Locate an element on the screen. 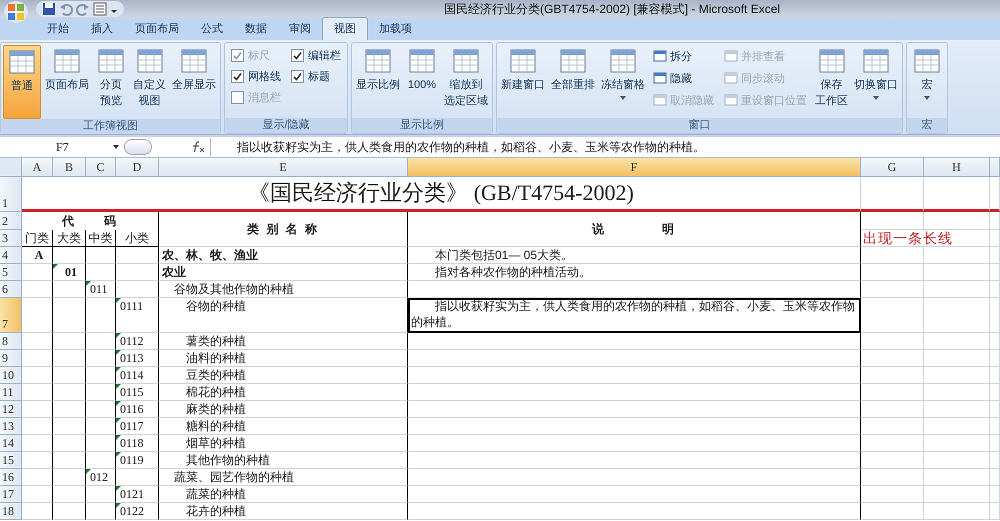 The width and height of the screenshot is (1000, 521). row-header: 15 is located at coordinates (11, 460).